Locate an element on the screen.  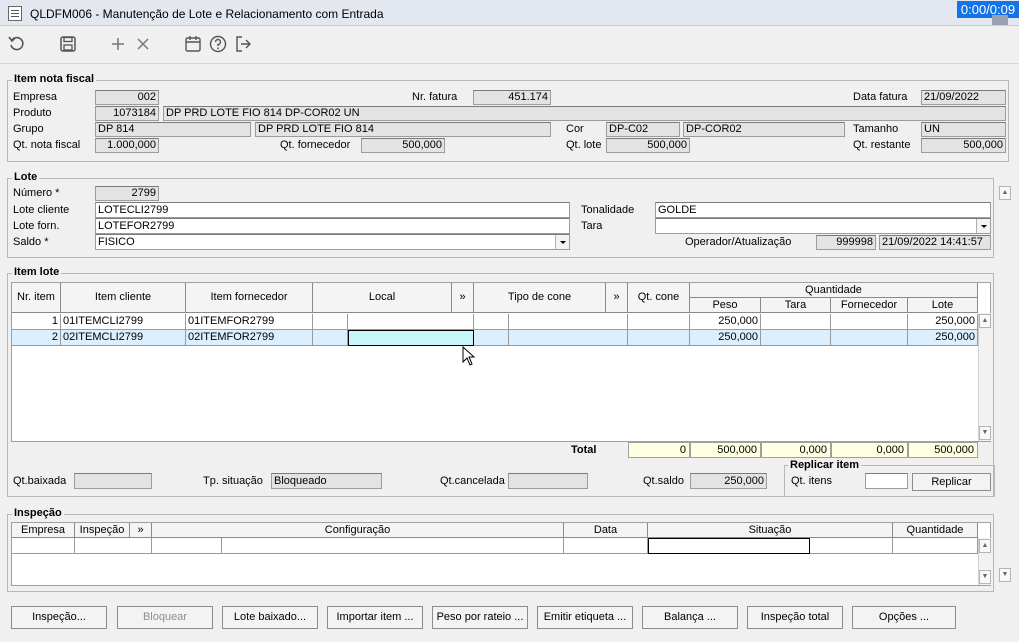
cell-item-fornecedor: 02ITEMFOR2799 is located at coordinates (249, 338).